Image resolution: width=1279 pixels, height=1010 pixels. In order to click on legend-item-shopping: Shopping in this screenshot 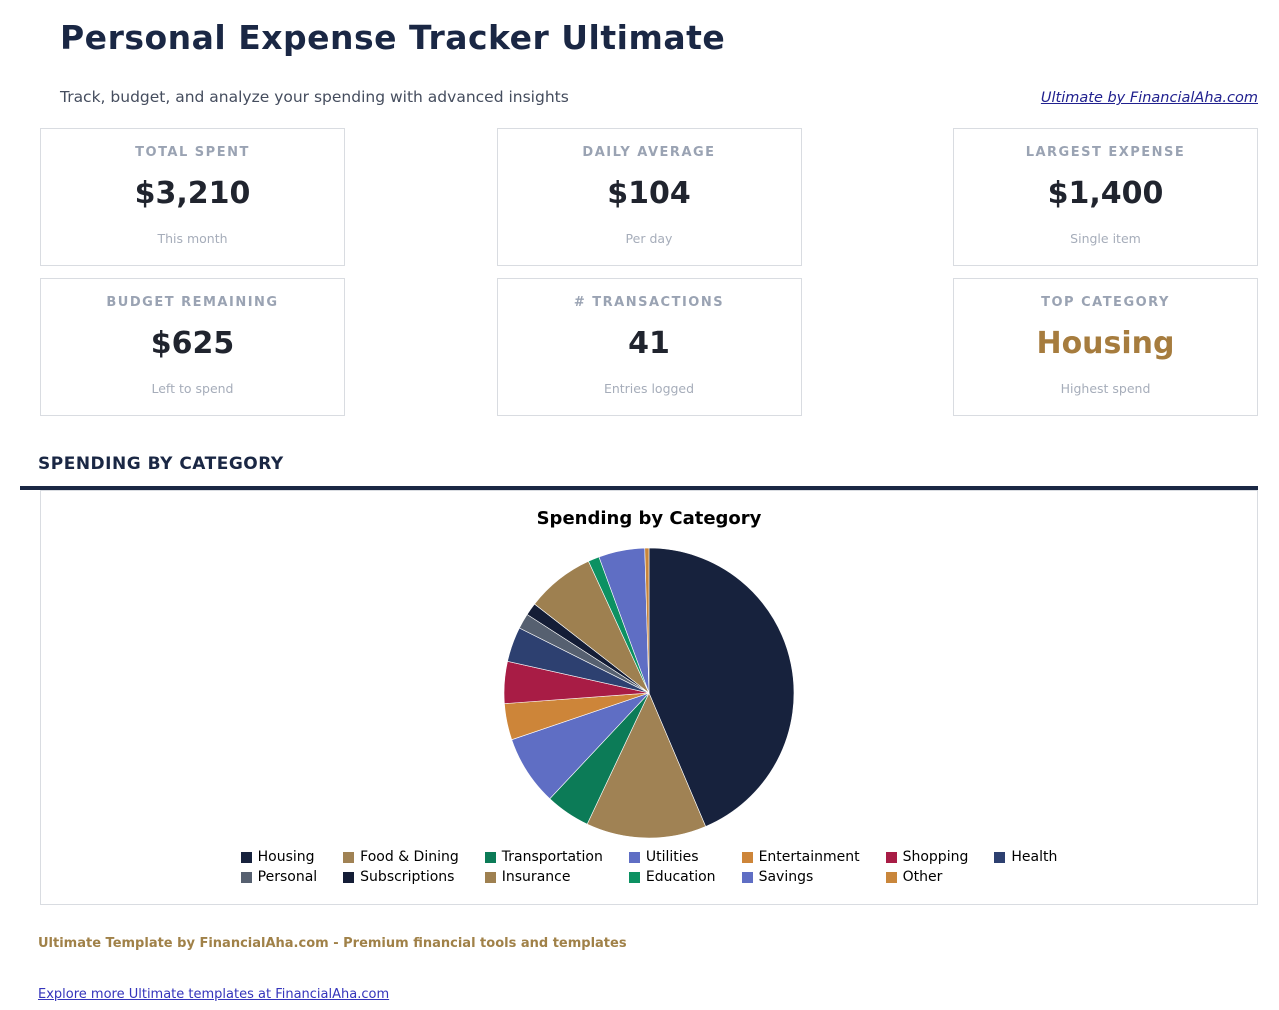, I will do `click(927, 857)`.